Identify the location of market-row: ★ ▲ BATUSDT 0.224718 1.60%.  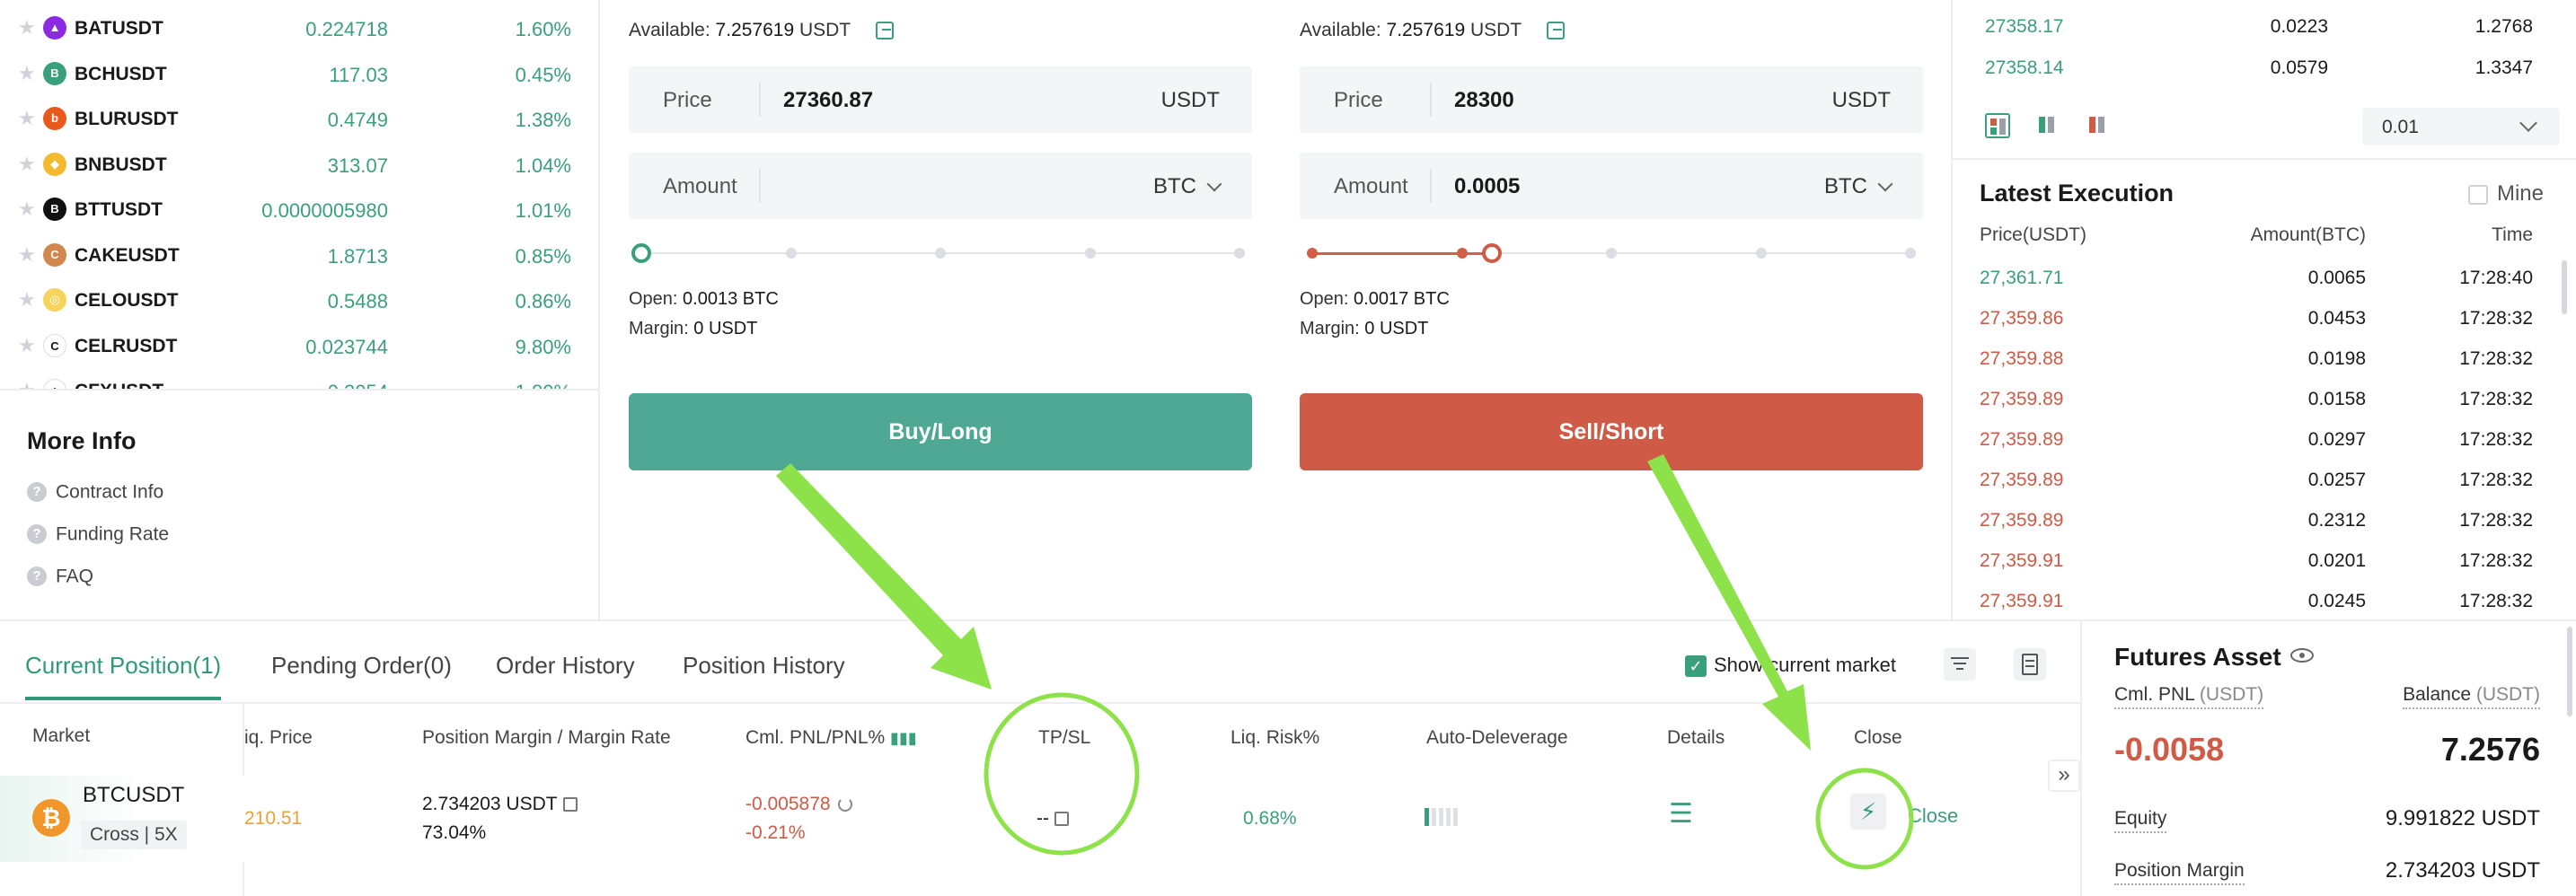
(299, 28).